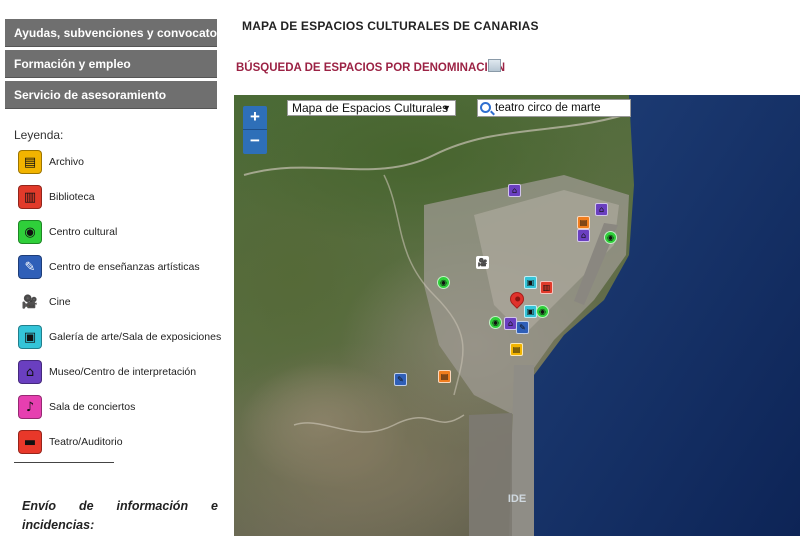  I want to click on separator, so click(64, 462).